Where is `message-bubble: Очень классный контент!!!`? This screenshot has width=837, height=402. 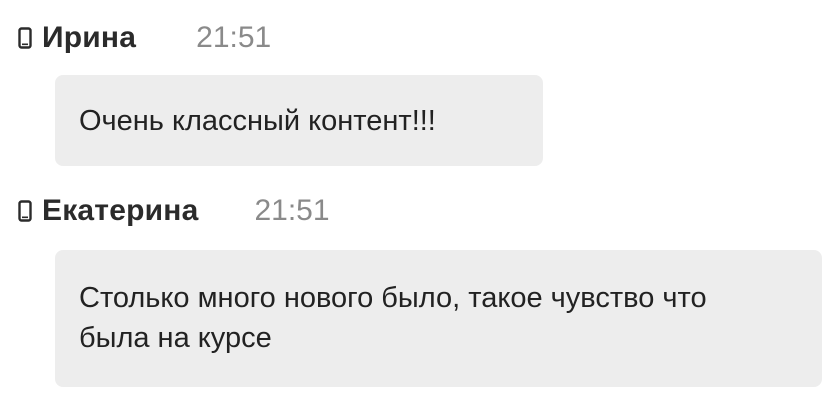 message-bubble: Очень классный контент!!! is located at coordinates (299, 120).